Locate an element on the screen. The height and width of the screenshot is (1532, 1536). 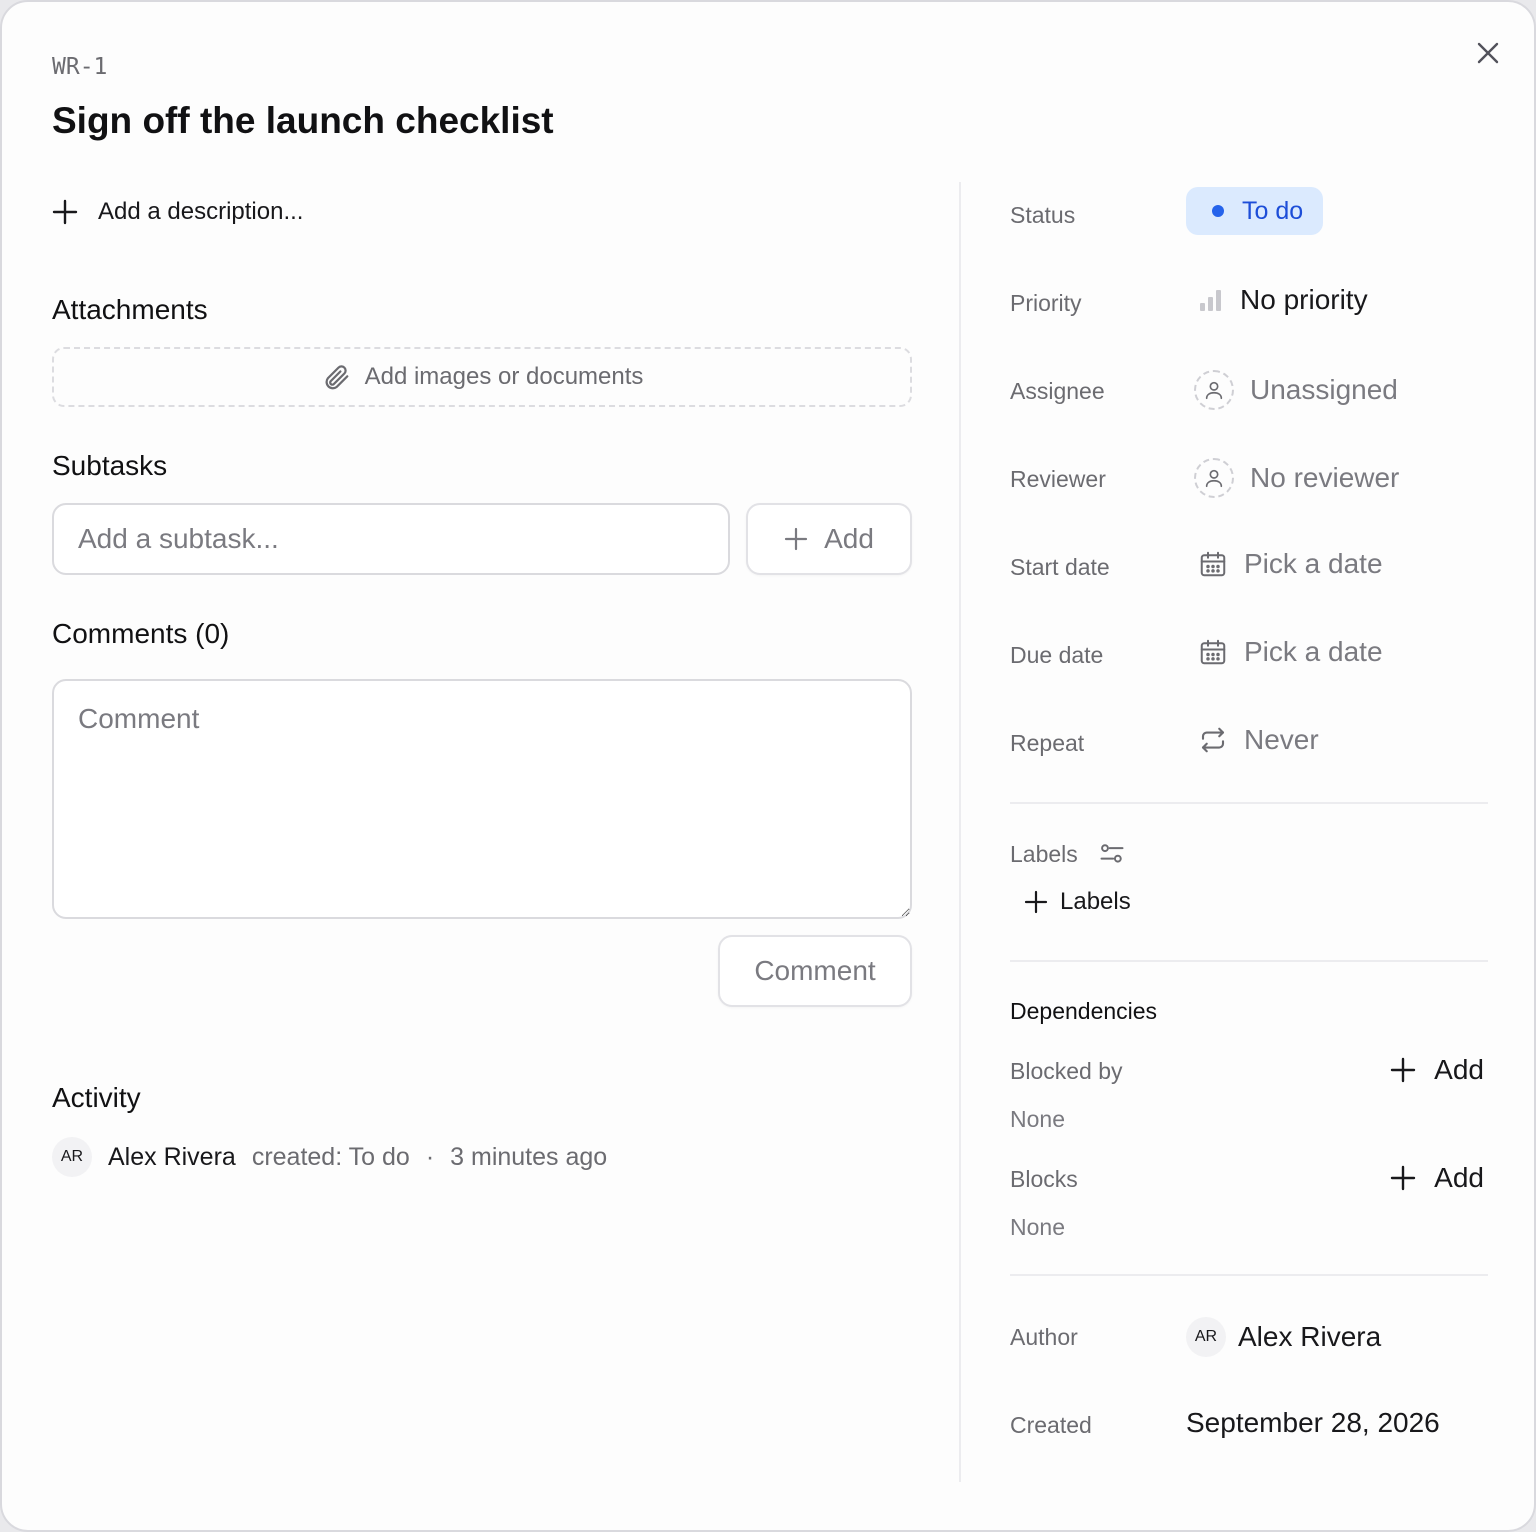
reviewer-value: No reviewer is located at coordinates (1325, 477).